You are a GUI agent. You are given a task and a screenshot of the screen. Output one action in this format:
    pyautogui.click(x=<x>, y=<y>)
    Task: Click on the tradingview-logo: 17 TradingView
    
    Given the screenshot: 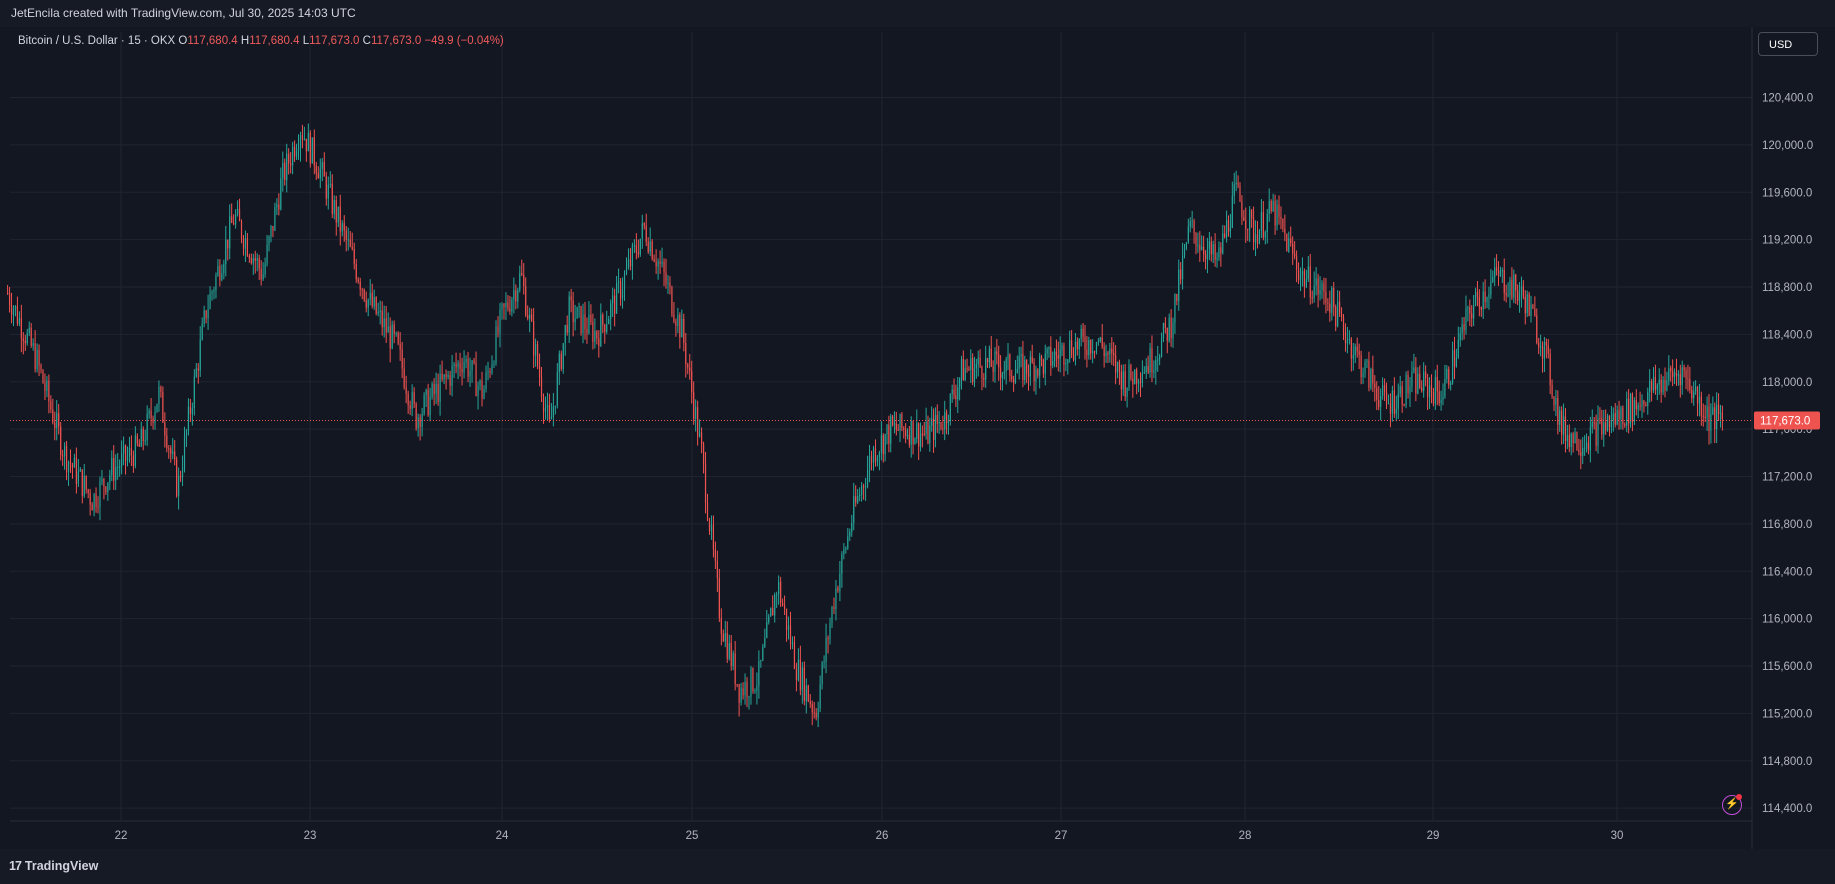 What is the action you would take?
    pyautogui.click(x=53, y=866)
    